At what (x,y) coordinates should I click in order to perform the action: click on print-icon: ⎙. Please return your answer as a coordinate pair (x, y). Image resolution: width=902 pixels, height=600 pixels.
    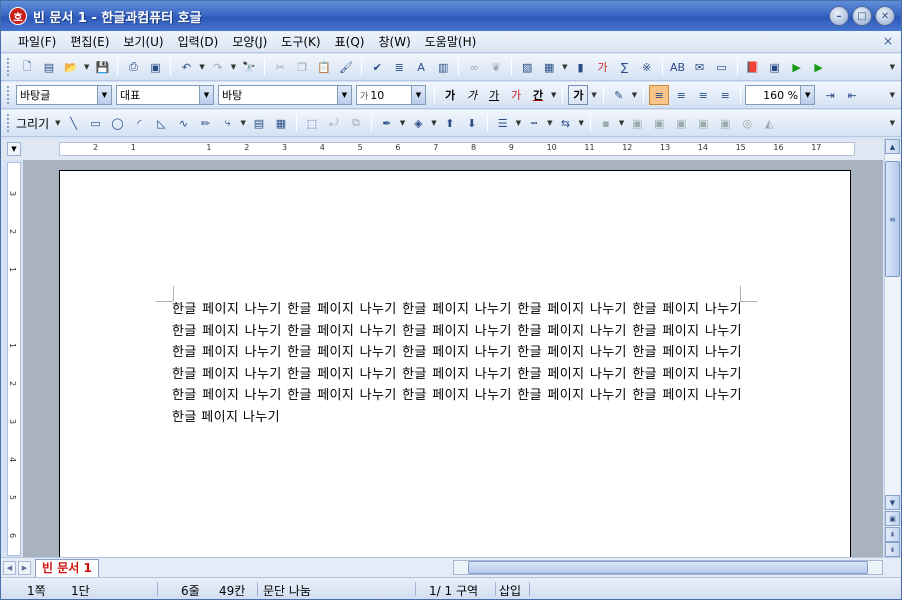
    Looking at the image, I should click on (133, 67).